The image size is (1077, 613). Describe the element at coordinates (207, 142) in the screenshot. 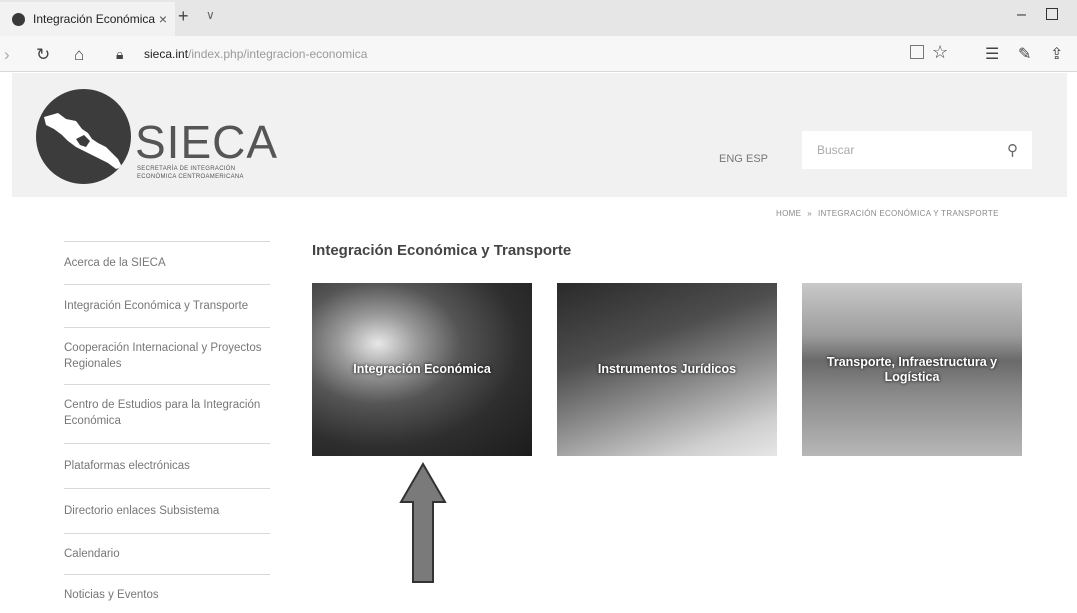

I see `logo-name: SIECA` at that location.